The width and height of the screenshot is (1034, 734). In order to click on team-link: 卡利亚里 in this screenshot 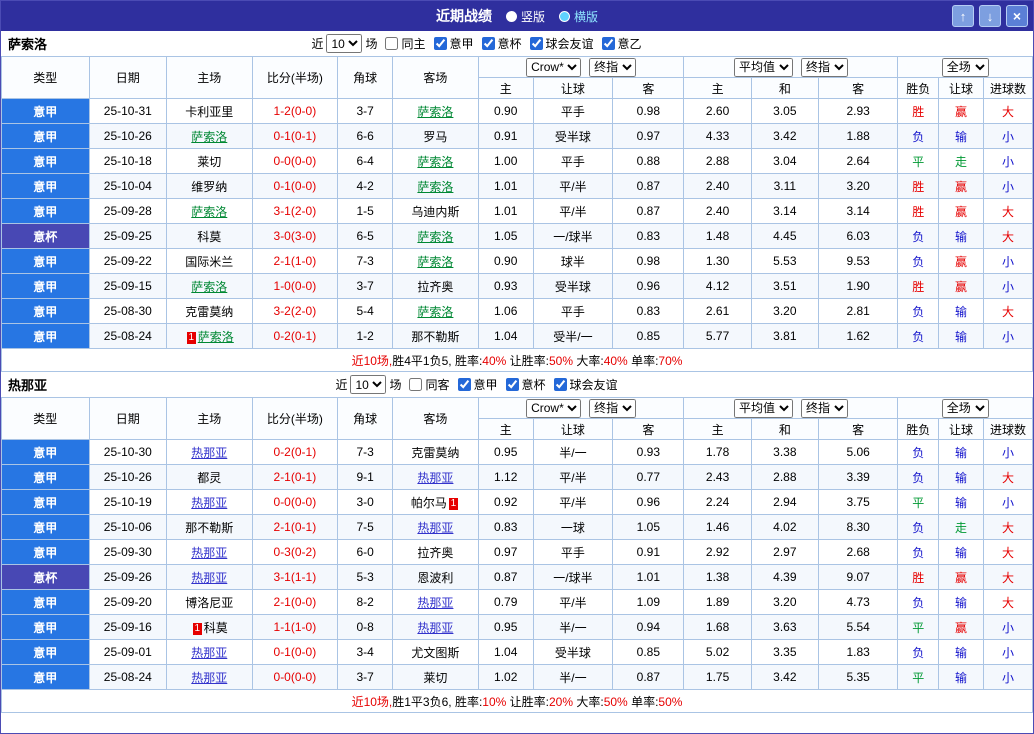, I will do `click(209, 112)`.